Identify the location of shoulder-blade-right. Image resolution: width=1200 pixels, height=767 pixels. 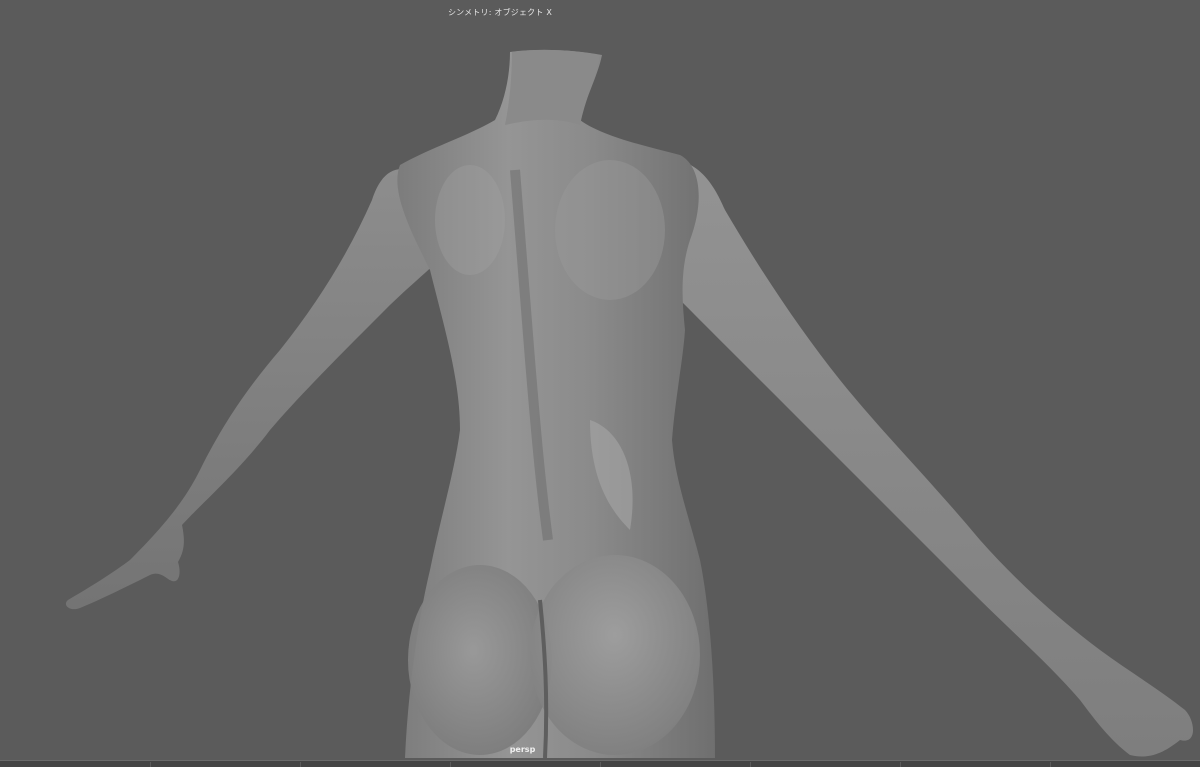
(610, 230).